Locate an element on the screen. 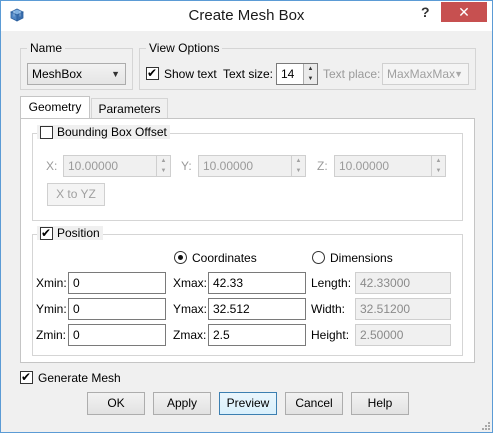  offset-y-label: Y: is located at coordinates (186, 166).